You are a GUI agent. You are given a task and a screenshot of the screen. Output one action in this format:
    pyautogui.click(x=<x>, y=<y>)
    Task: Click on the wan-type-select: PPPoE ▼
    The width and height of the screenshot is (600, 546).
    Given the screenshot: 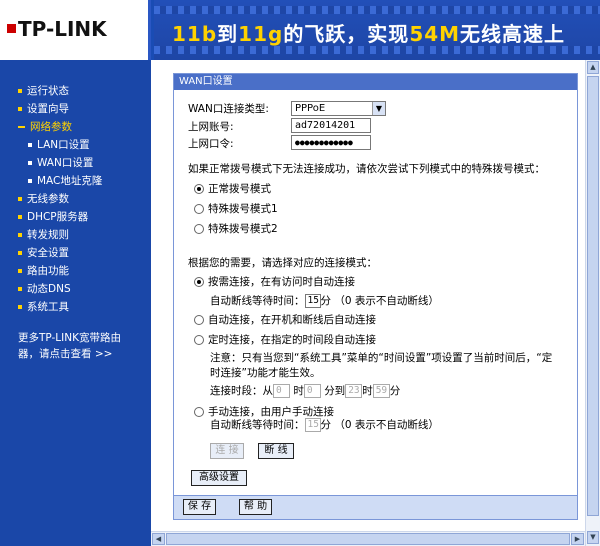 What is the action you would take?
    pyautogui.click(x=338, y=108)
    